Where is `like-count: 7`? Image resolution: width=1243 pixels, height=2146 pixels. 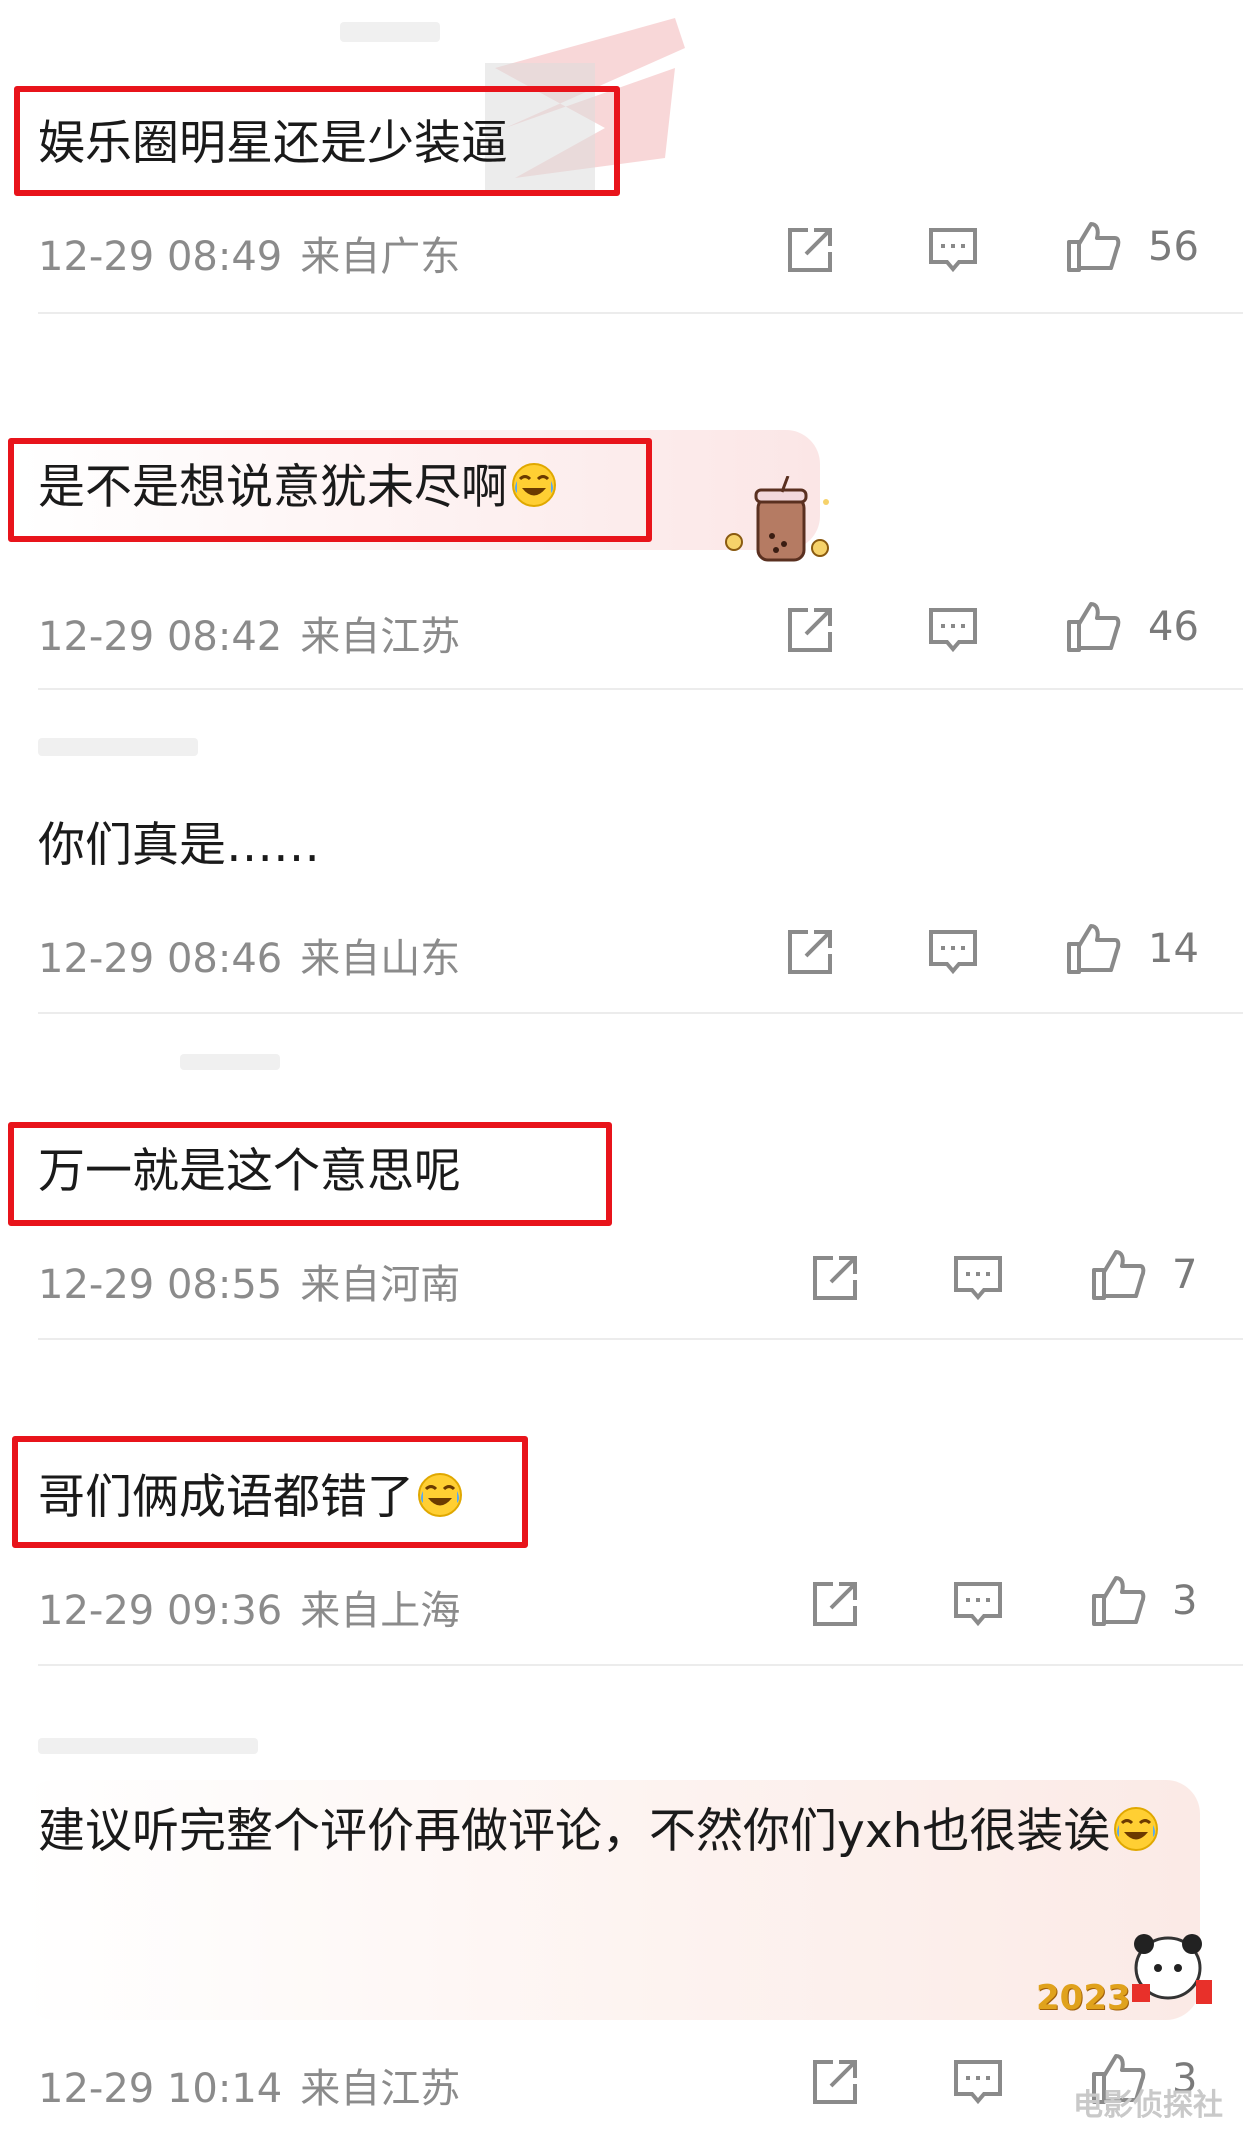
like-count: 7 is located at coordinates (1185, 1275).